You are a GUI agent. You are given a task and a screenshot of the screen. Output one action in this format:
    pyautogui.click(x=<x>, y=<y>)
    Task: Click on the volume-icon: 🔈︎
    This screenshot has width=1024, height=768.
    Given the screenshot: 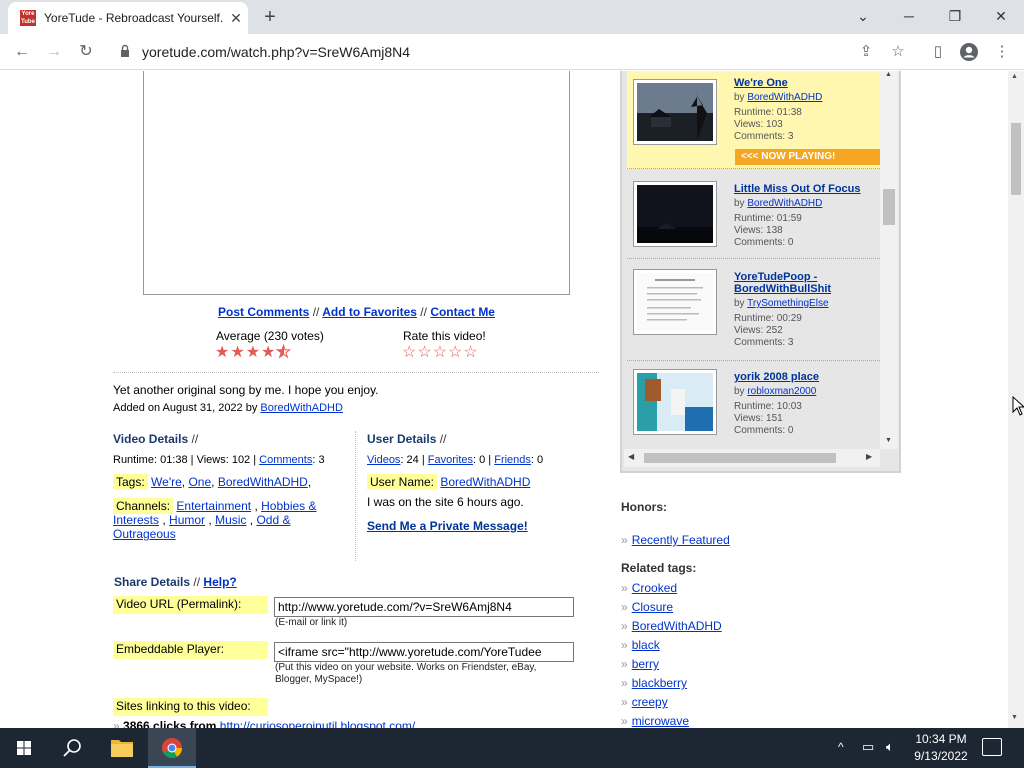 What is the action you would take?
    pyautogui.click(x=890, y=747)
    